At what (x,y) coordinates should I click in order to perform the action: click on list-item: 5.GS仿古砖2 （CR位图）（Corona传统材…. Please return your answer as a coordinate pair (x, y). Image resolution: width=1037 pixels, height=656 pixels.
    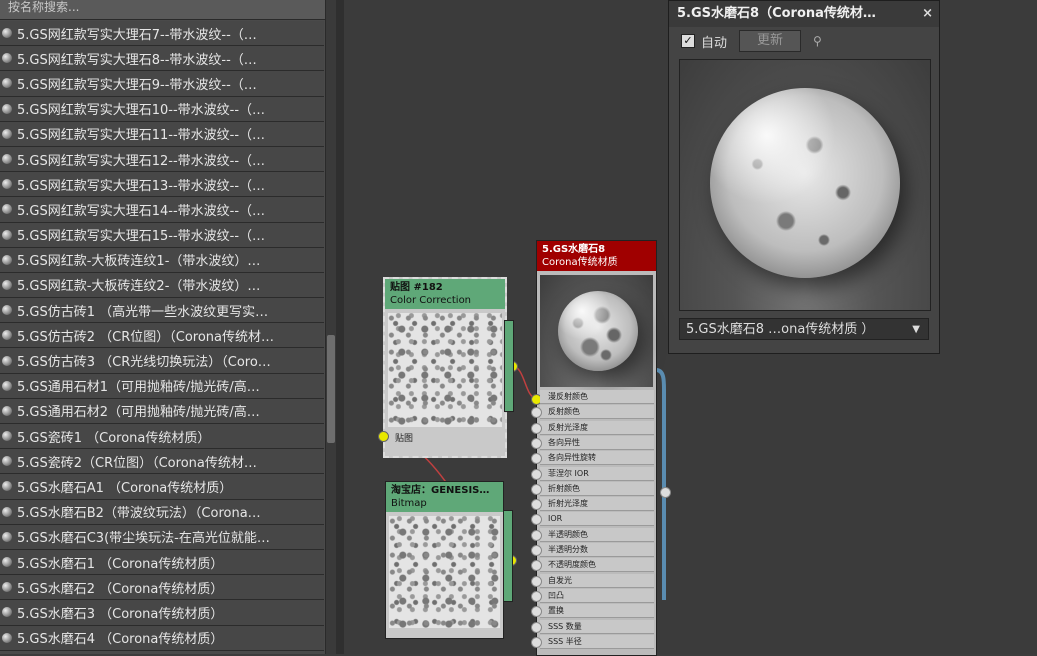
    Looking at the image, I should click on (162, 336).